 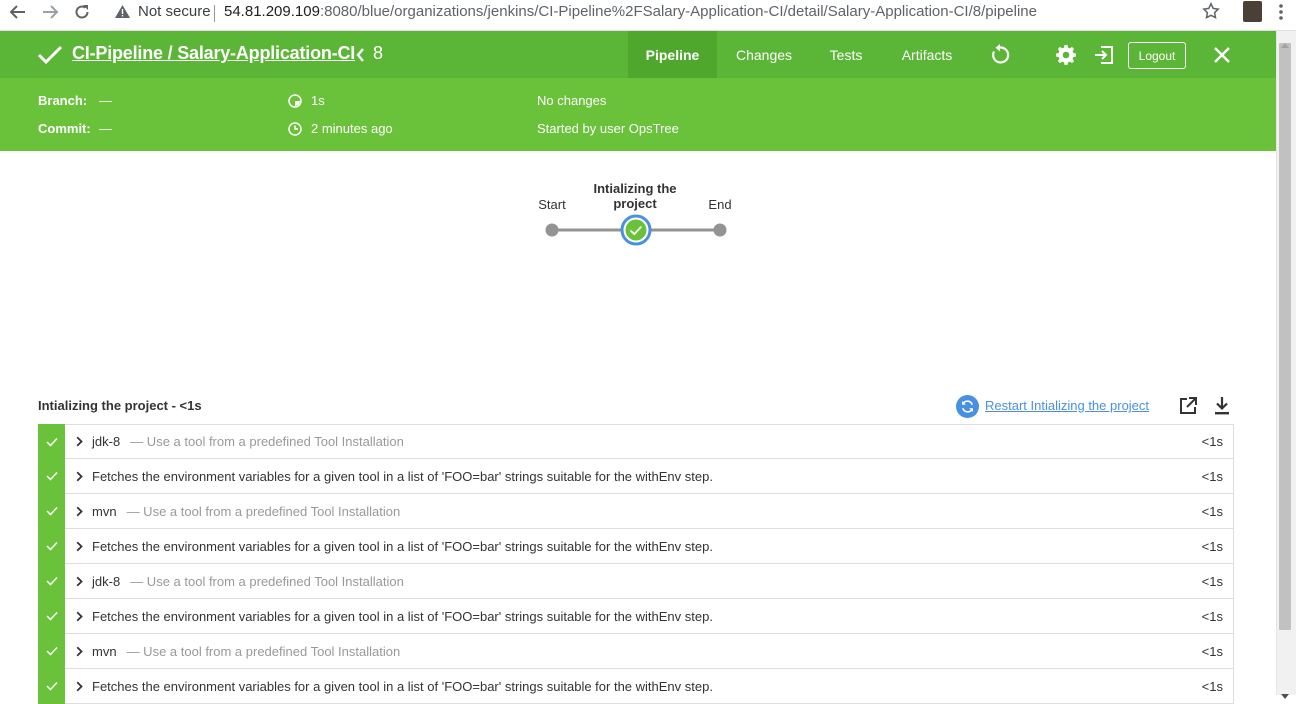 What do you see at coordinates (295, 103) in the screenshot?
I see `duration-icon` at bounding box center [295, 103].